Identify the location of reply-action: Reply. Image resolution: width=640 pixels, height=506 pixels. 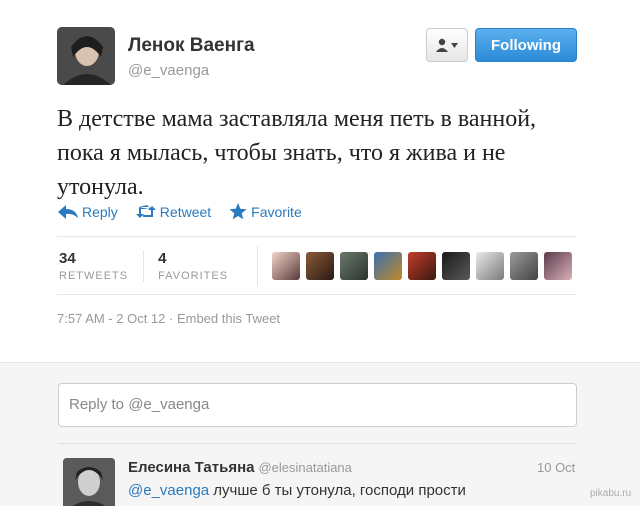
(88, 212).